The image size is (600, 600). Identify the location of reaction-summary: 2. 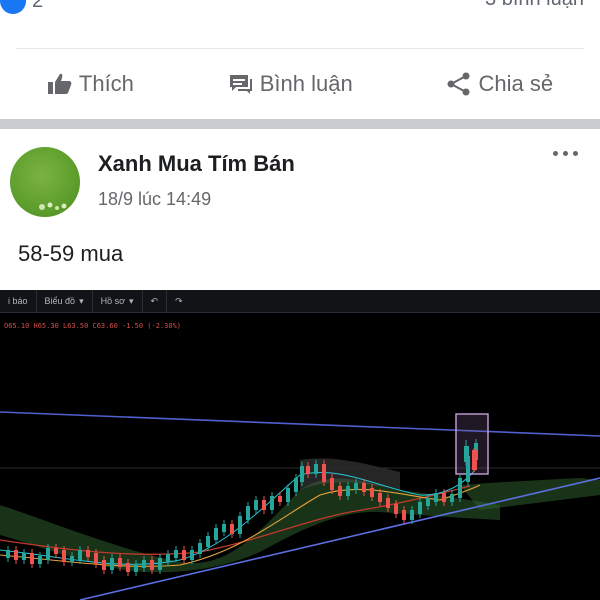
(21, 7).